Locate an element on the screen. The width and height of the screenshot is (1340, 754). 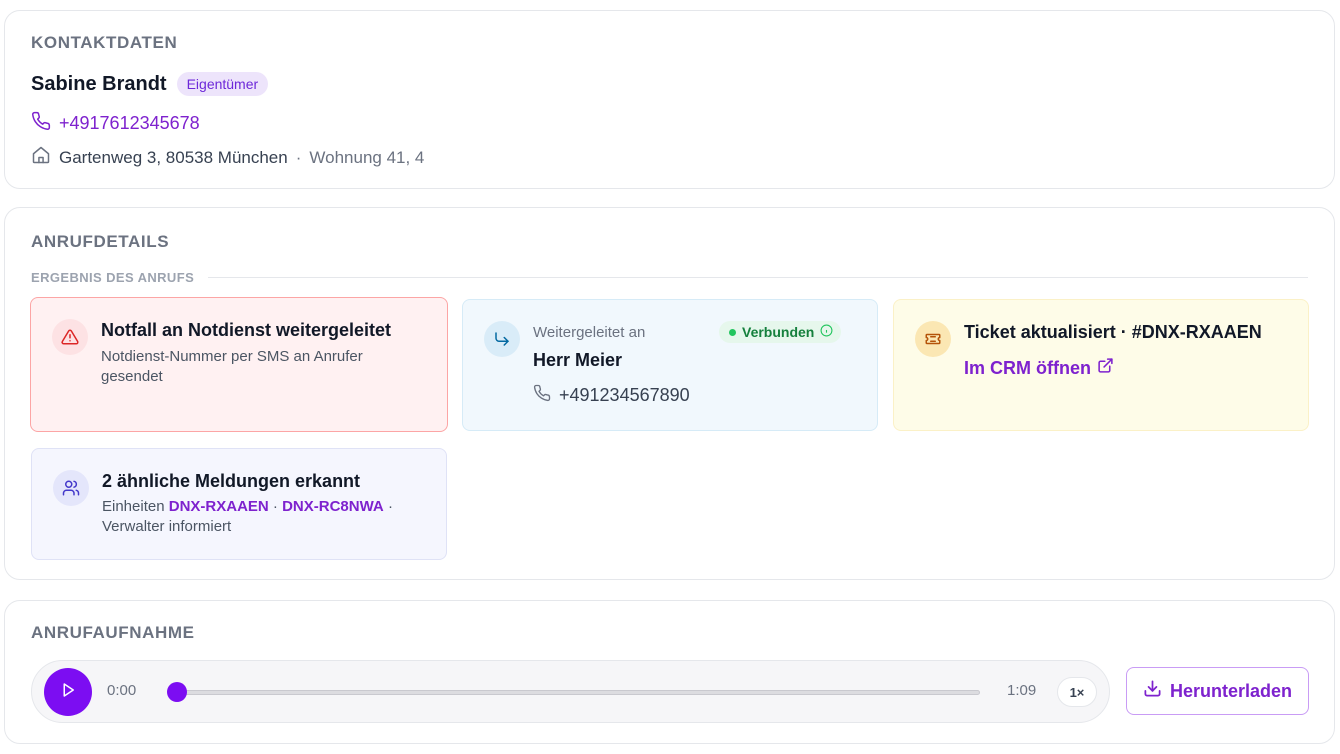
status-badge: Verbunden is located at coordinates (780, 332).